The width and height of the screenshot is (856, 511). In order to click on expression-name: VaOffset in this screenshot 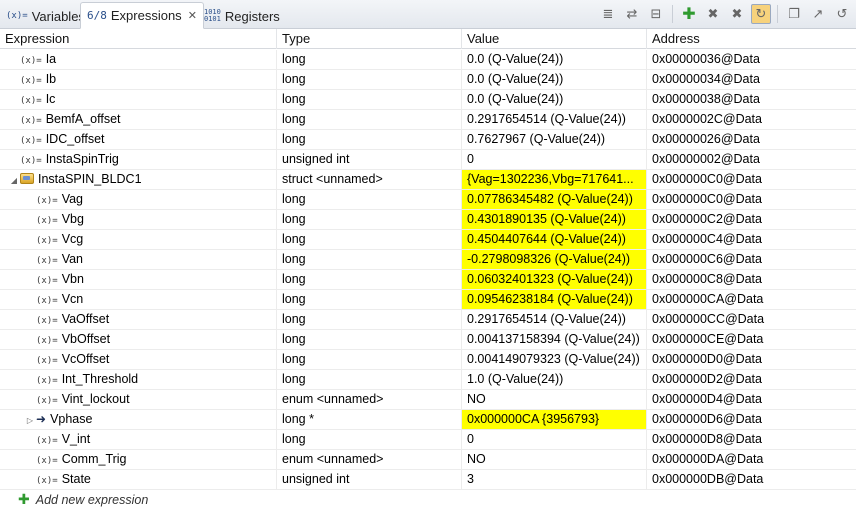, I will do `click(85, 319)`.